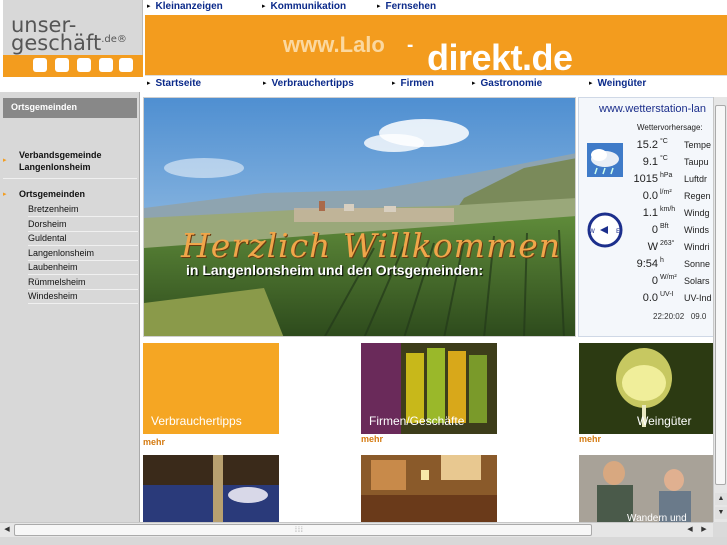 Image resolution: width=727 pixels, height=545 pixels. I want to click on weather-station-link: www.wetterstation-lan, so click(652, 109).